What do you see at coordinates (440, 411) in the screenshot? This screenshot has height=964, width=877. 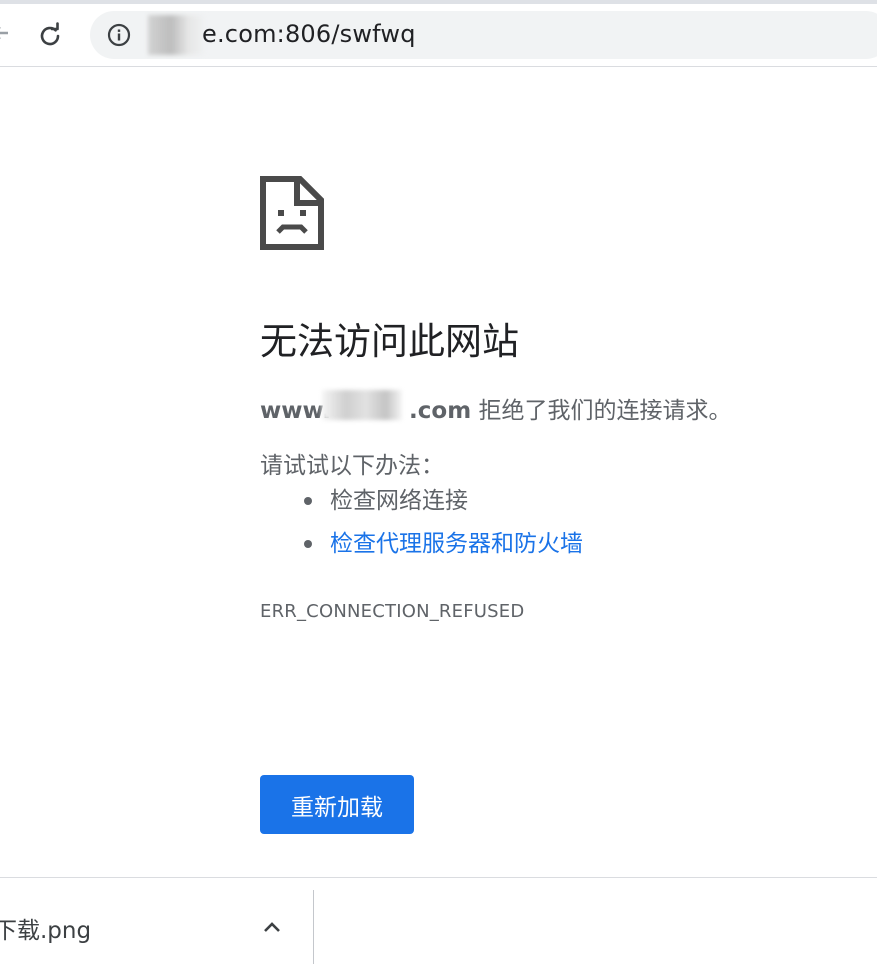 I see `host-suffix: .com` at bounding box center [440, 411].